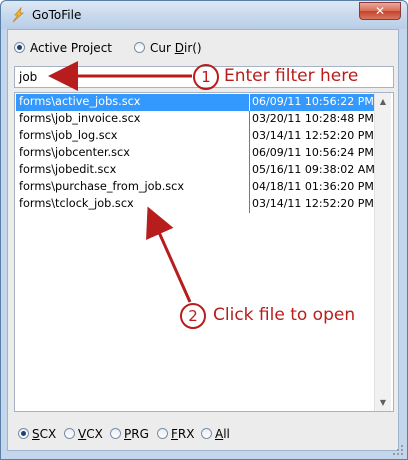  Describe the element at coordinates (74, 152) in the screenshot. I see `file-name: forms\jobcenter.scx` at that location.